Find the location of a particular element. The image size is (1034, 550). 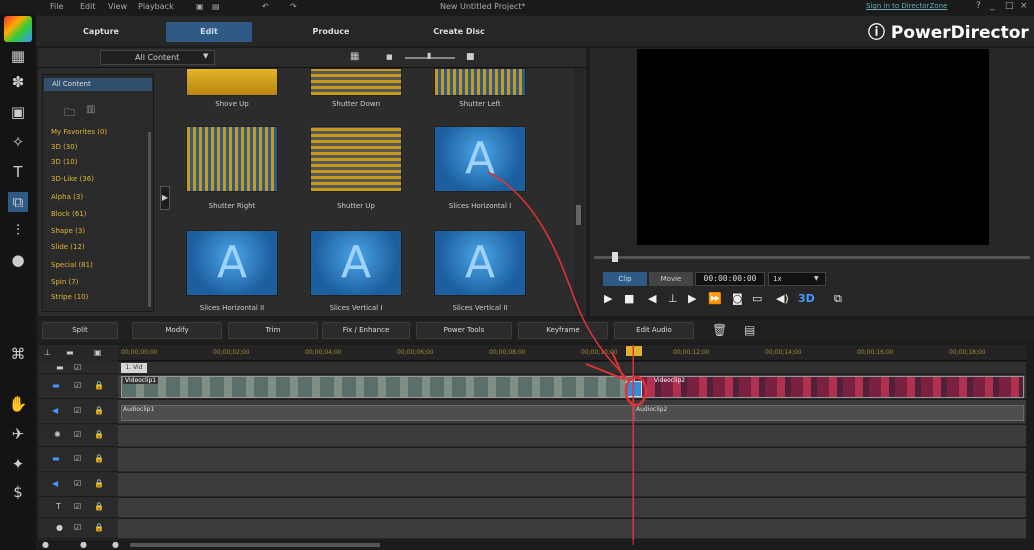

magic-style-icon: ✦ is located at coordinates (18, 464).